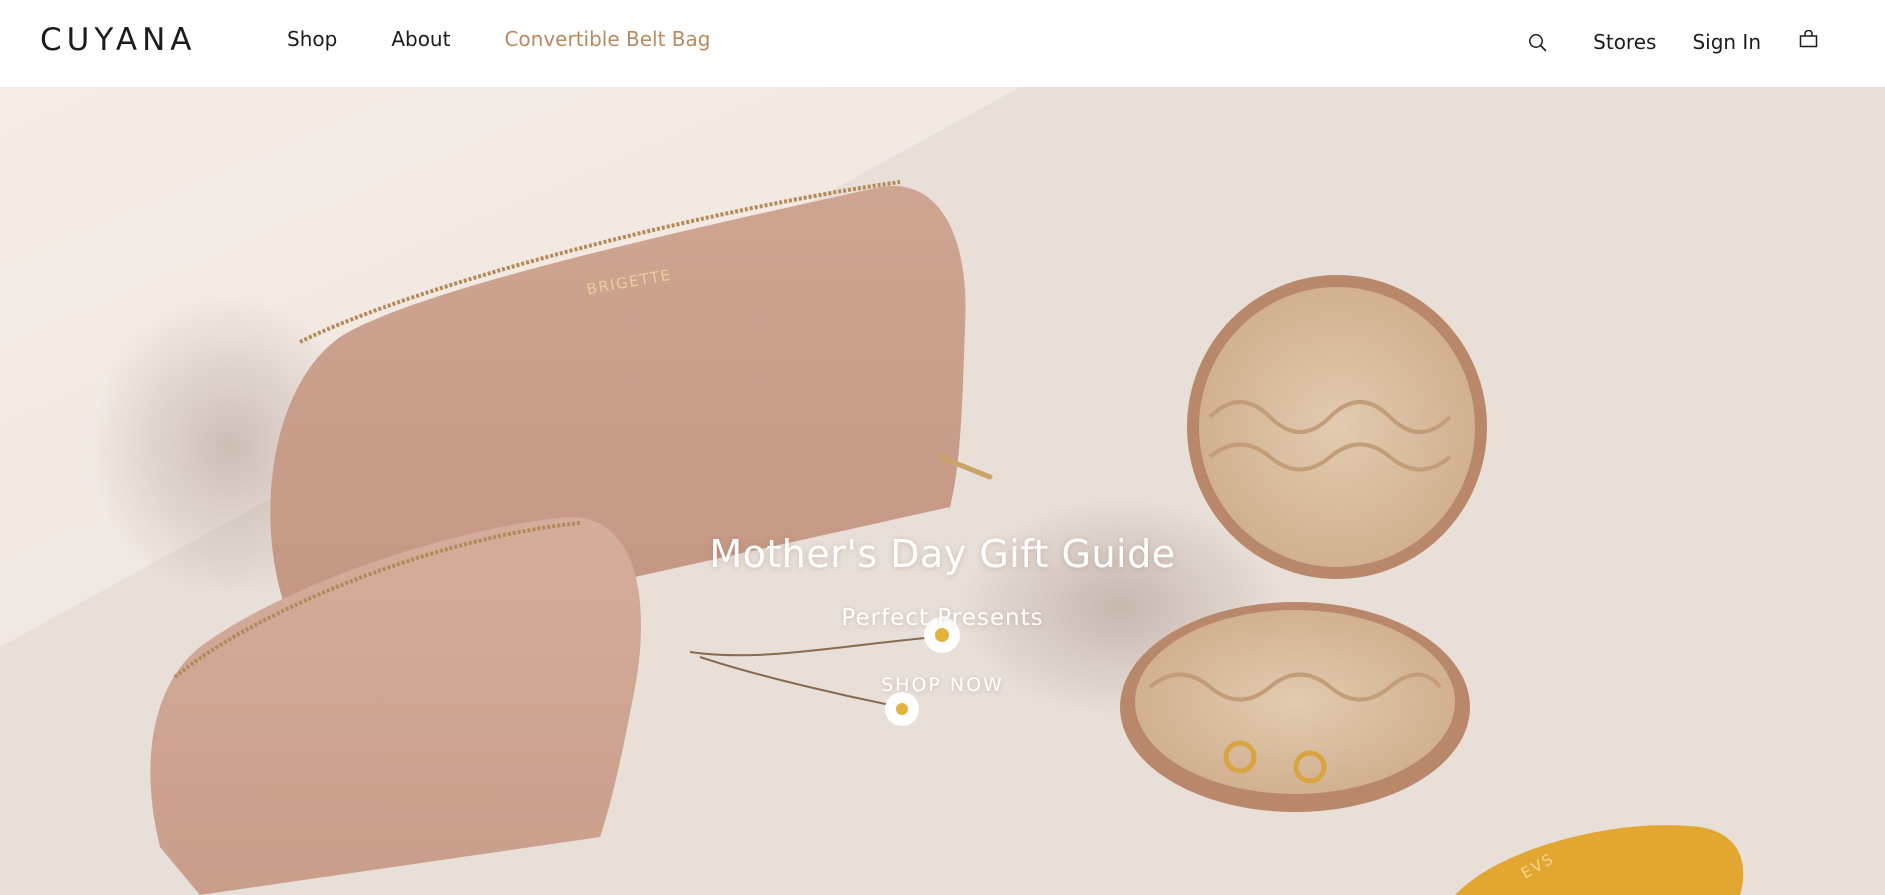 This screenshot has height=895, width=1885. What do you see at coordinates (942, 618) in the screenshot?
I see `hero-subtitle: Perfect Presents` at bounding box center [942, 618].